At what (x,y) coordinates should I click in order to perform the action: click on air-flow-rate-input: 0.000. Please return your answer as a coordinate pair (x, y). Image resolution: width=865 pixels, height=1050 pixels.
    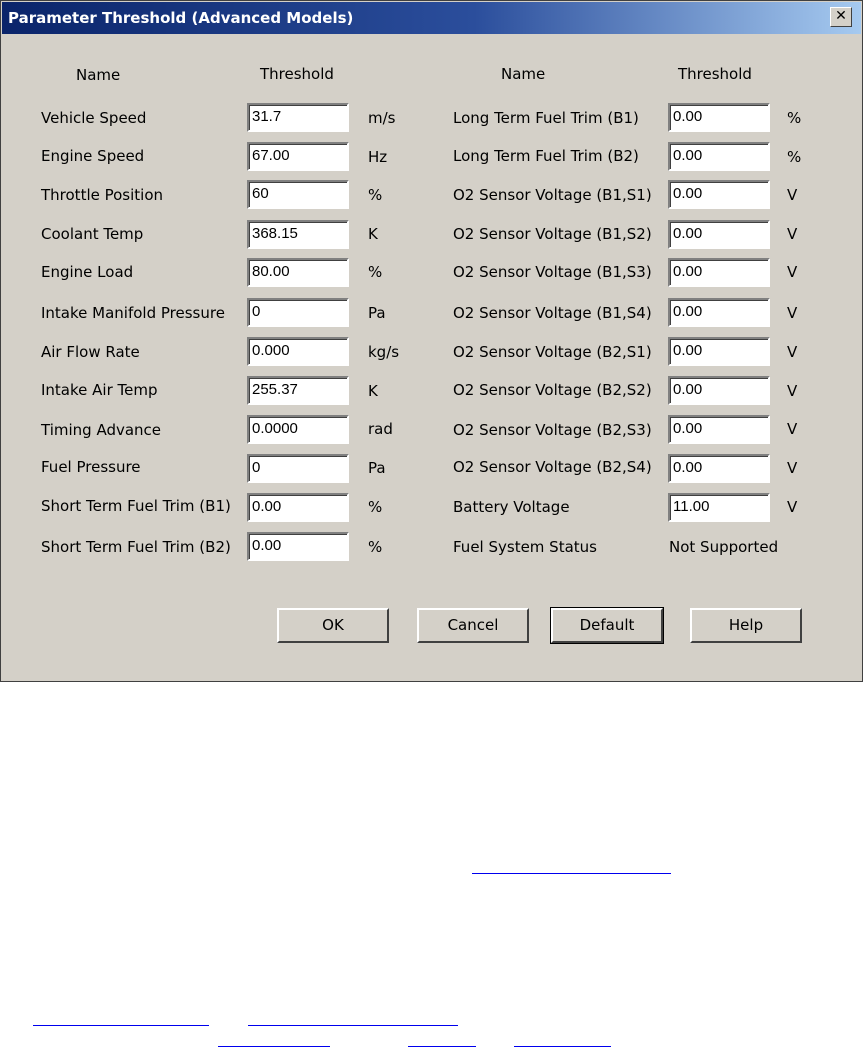
    Looking at the image, I should click on (298, 351).